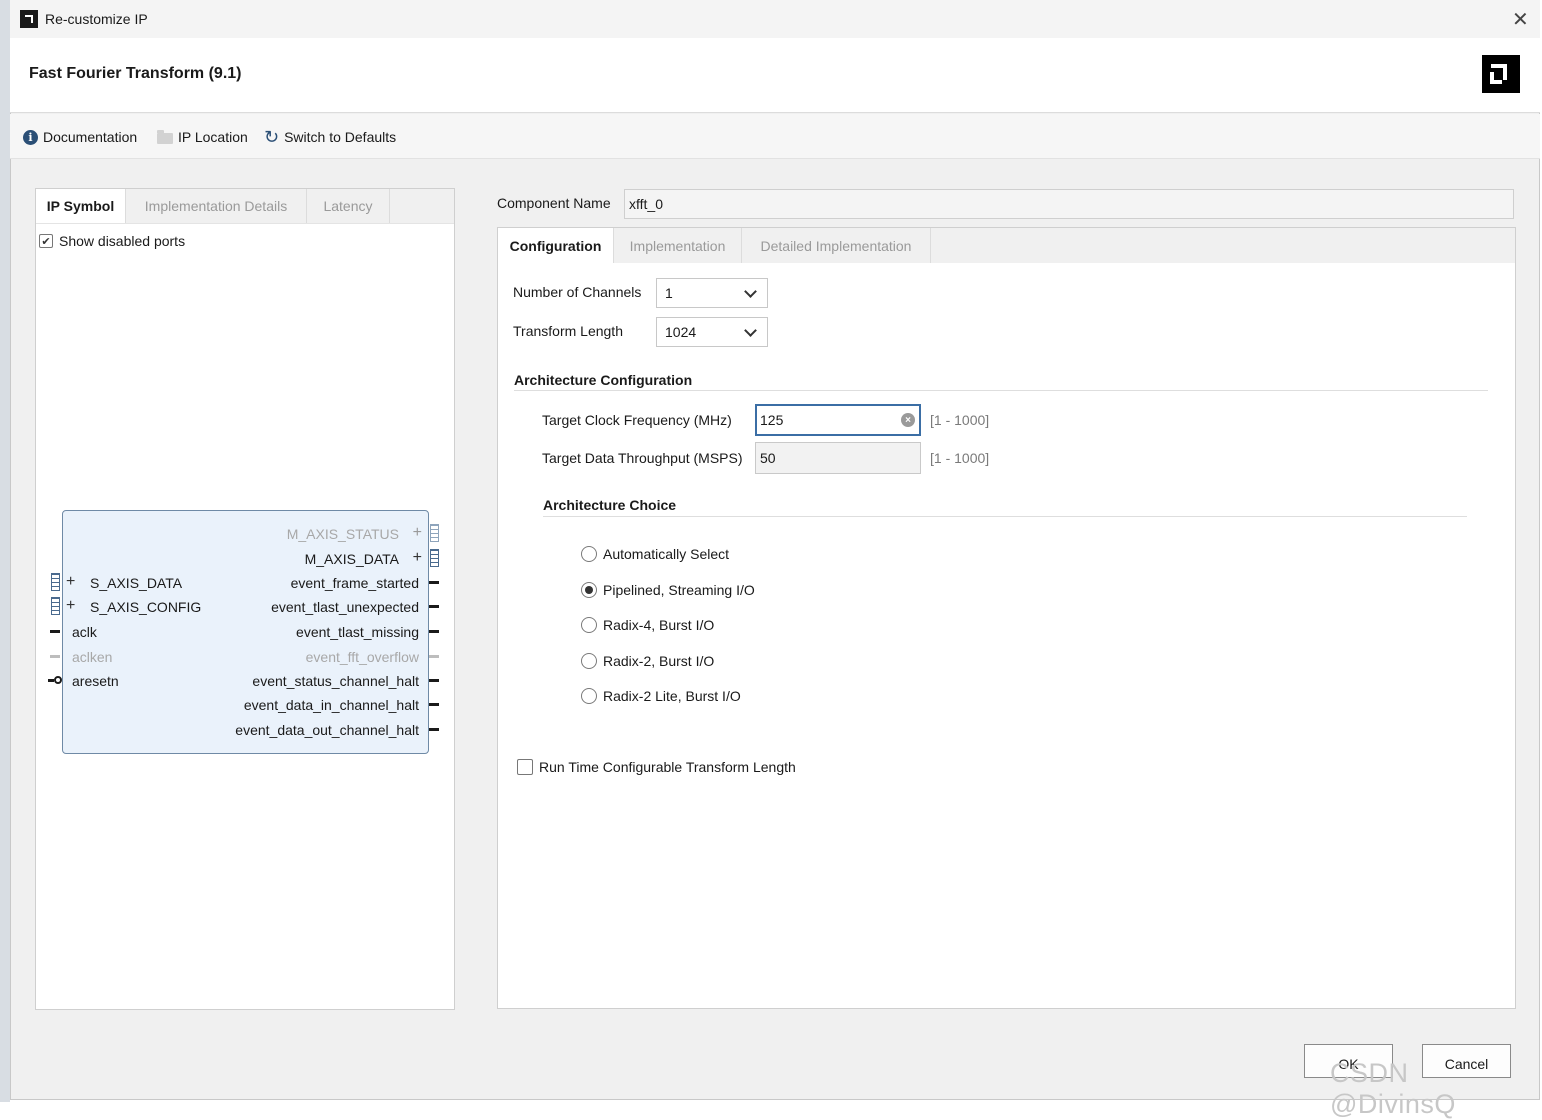  What do you see at coordinates (908, 420) in the screenshot?
I see `clear-input-icon: ×` at bounding box center [908, 420].